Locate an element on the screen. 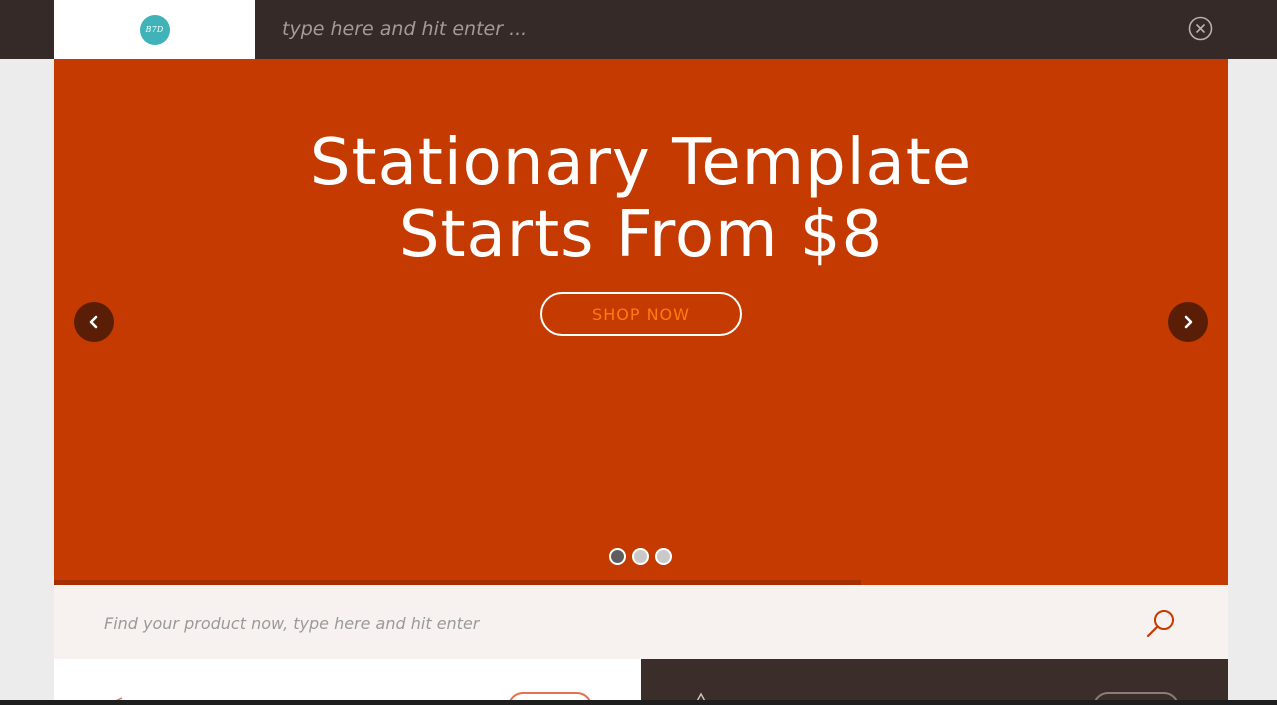 The image size is (1277, 705). promo-panel-left is located at coordinates (347, 682).